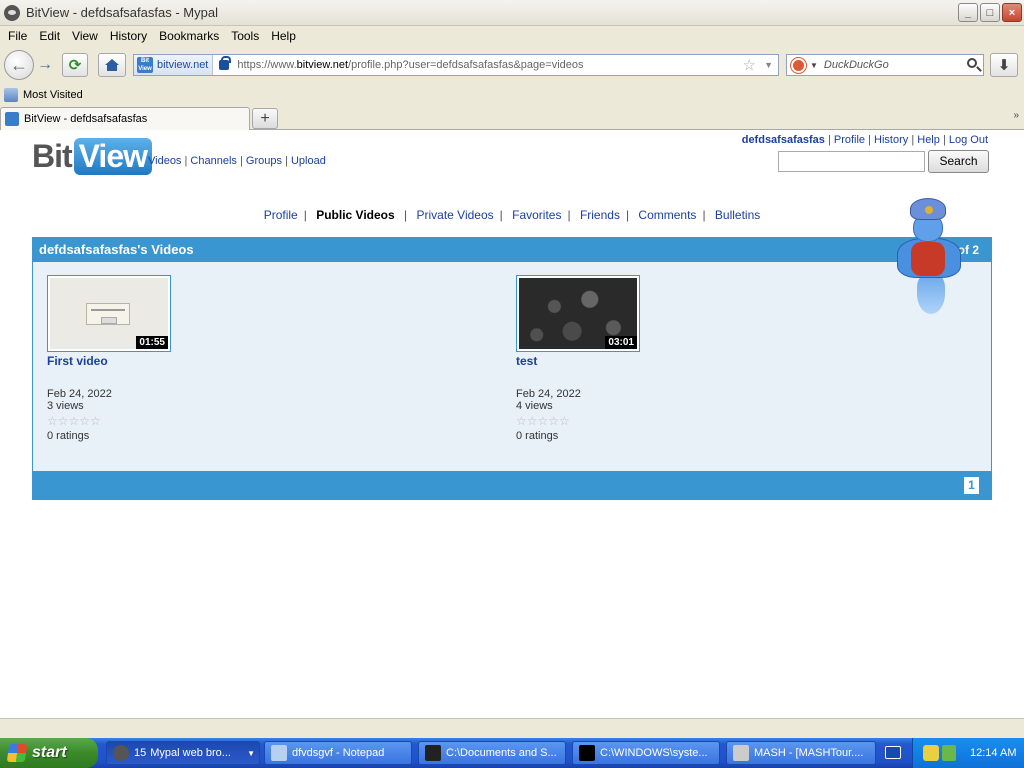 The image size is (1024, 768). What do you see at coordinates (152, 342) in the screenshot?
I see `video-duration: 01:55` at bounding box center [152, 342].